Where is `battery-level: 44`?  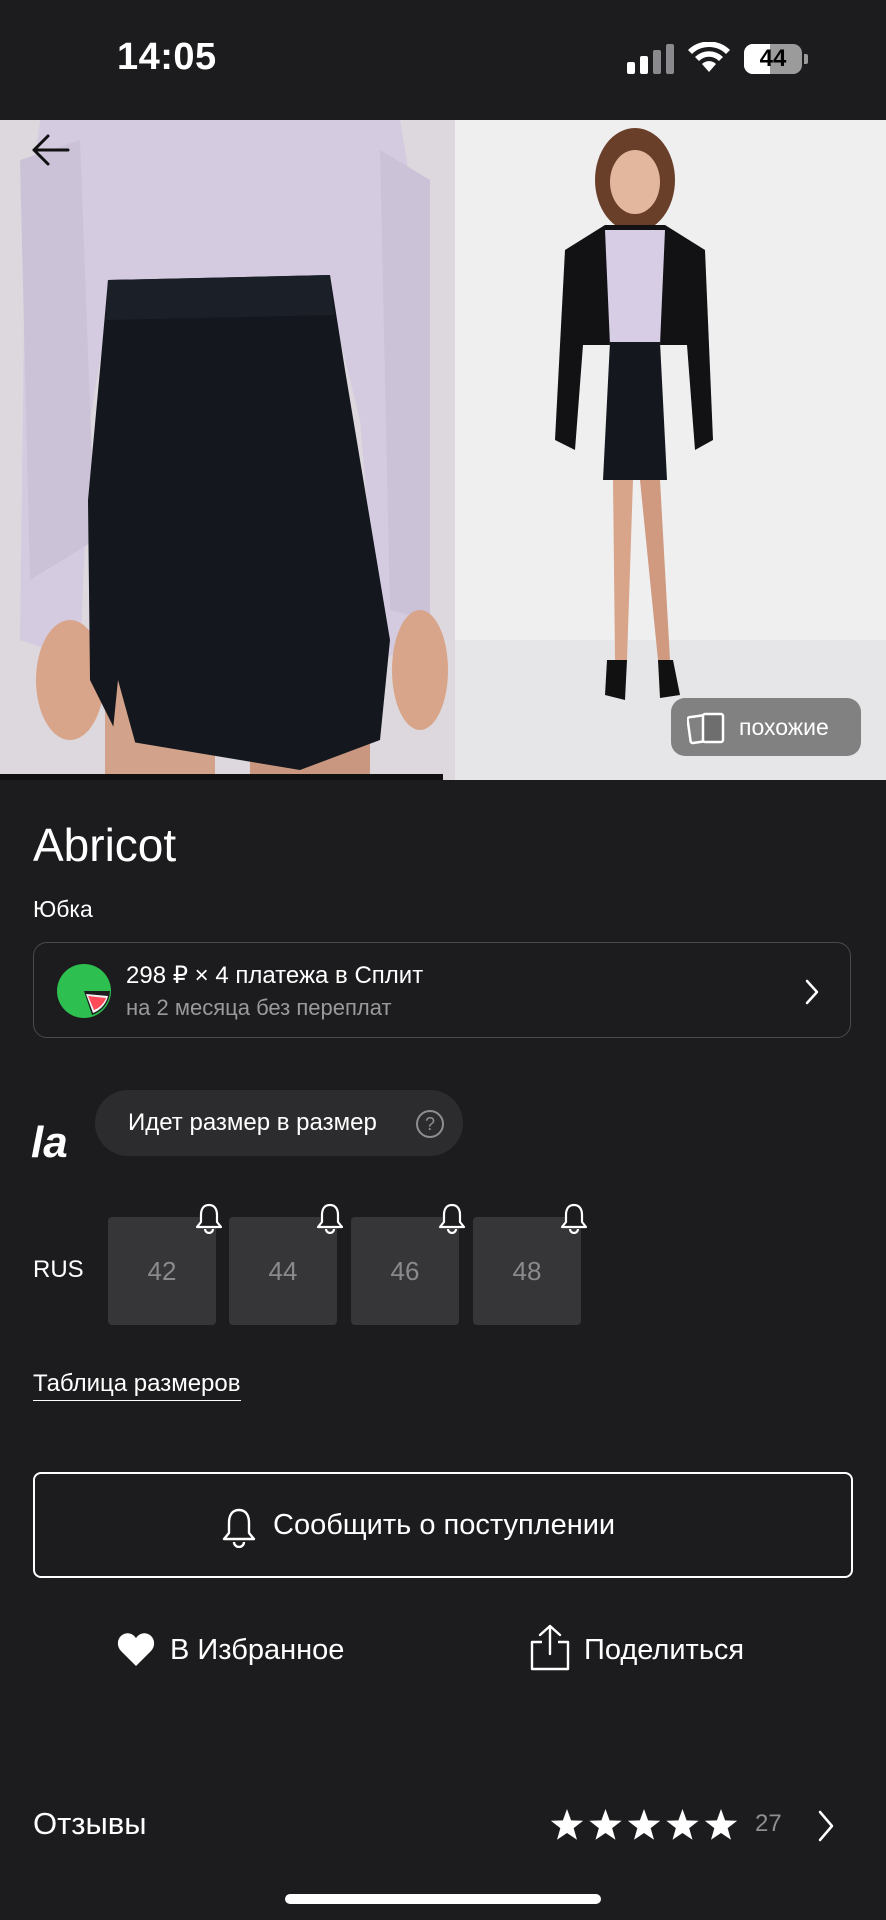
battery-level: 44 is located at coordinates (773, 58).